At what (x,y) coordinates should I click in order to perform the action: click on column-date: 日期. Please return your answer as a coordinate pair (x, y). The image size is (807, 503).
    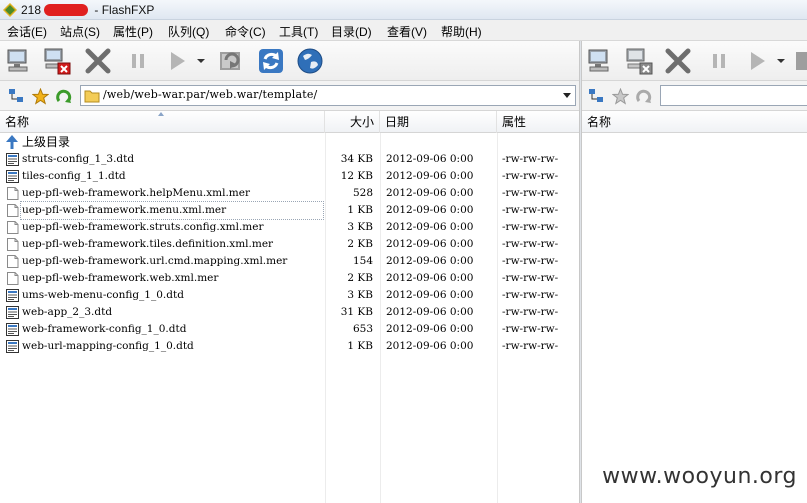
    Looking at the image, I should click on (438, 122).